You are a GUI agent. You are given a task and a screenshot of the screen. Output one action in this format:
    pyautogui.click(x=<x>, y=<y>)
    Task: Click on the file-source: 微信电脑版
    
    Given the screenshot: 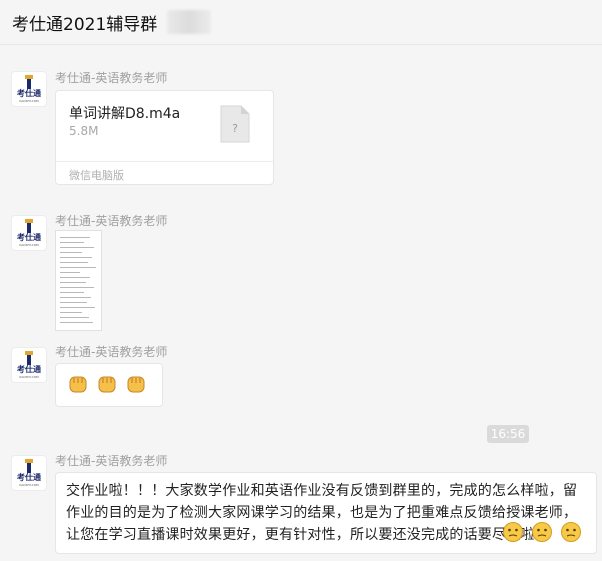 What is the action you would take?
    pyautogui.click(x=96, y=175)
    